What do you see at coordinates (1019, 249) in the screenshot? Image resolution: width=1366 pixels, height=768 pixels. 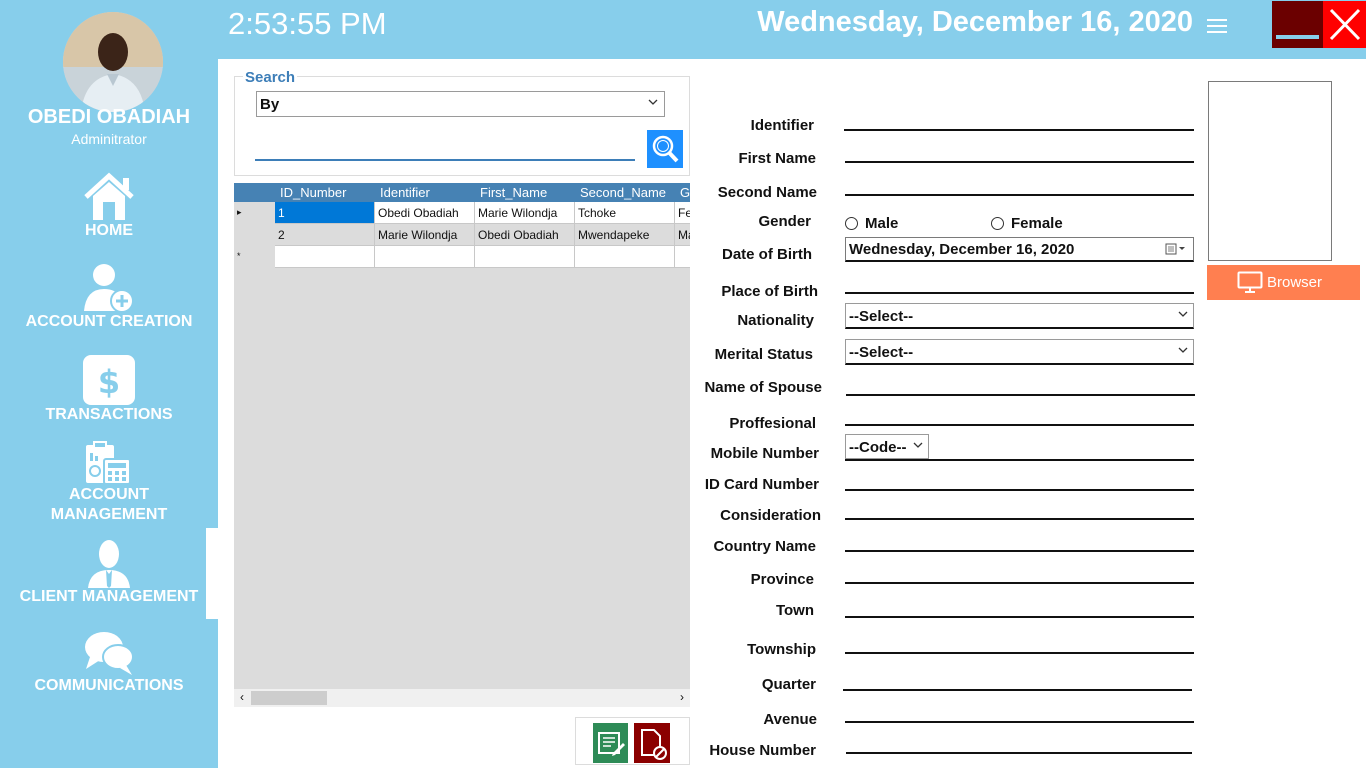 I see `date-of-birth-picker: Wednesday, December 16, 2020` at bounding box center [1019, 249].